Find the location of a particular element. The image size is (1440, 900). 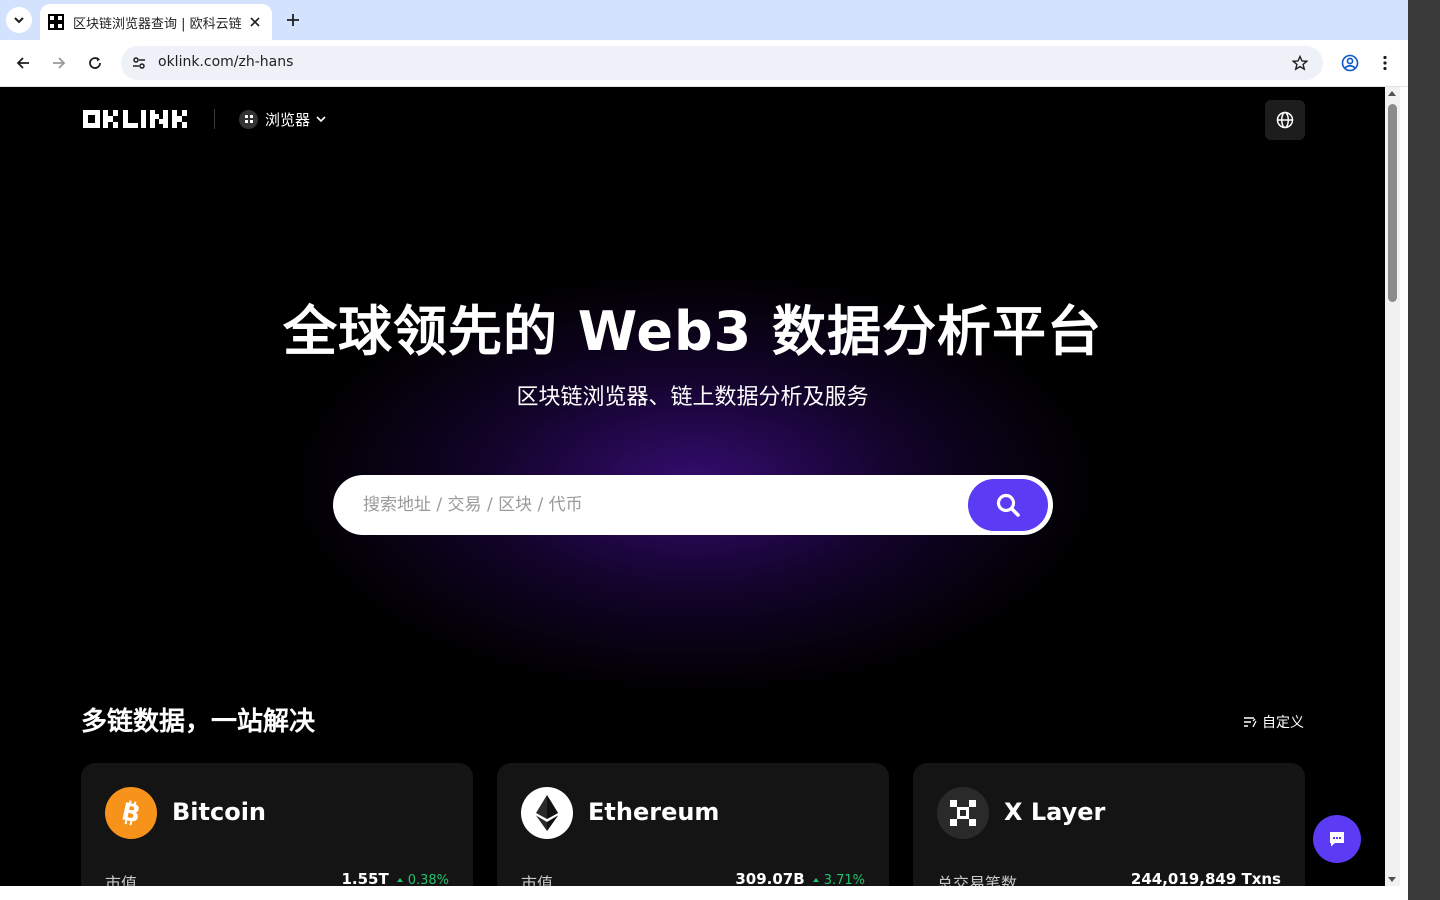

window-bottom-edge is located at coordinates (704, 893).